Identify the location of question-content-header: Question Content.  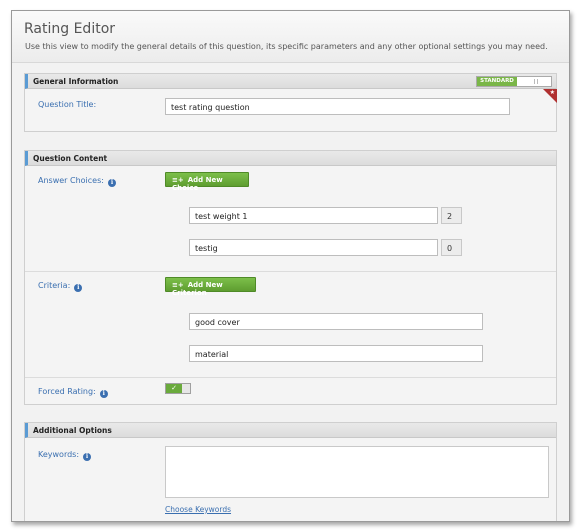
(70, 158).